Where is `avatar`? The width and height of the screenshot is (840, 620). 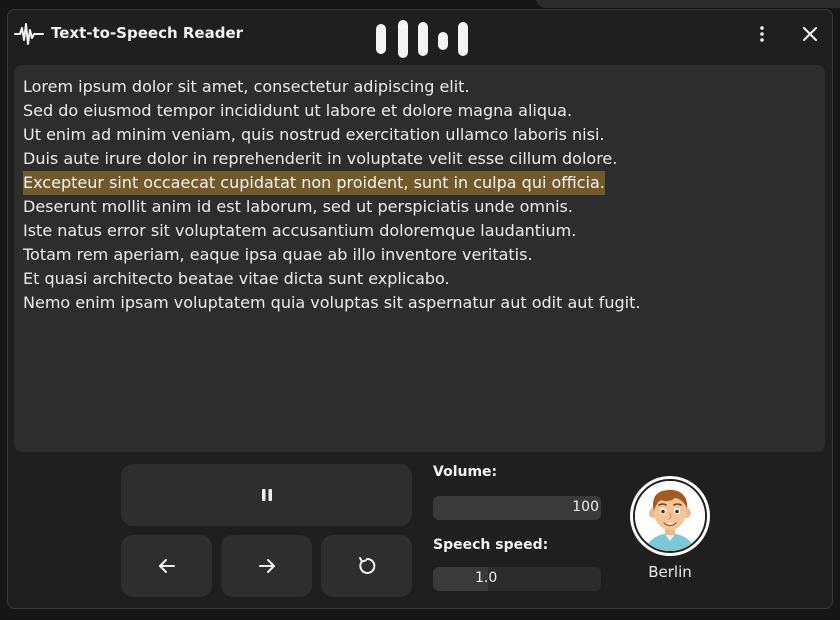 avatar is located at coordinates (670, 516).